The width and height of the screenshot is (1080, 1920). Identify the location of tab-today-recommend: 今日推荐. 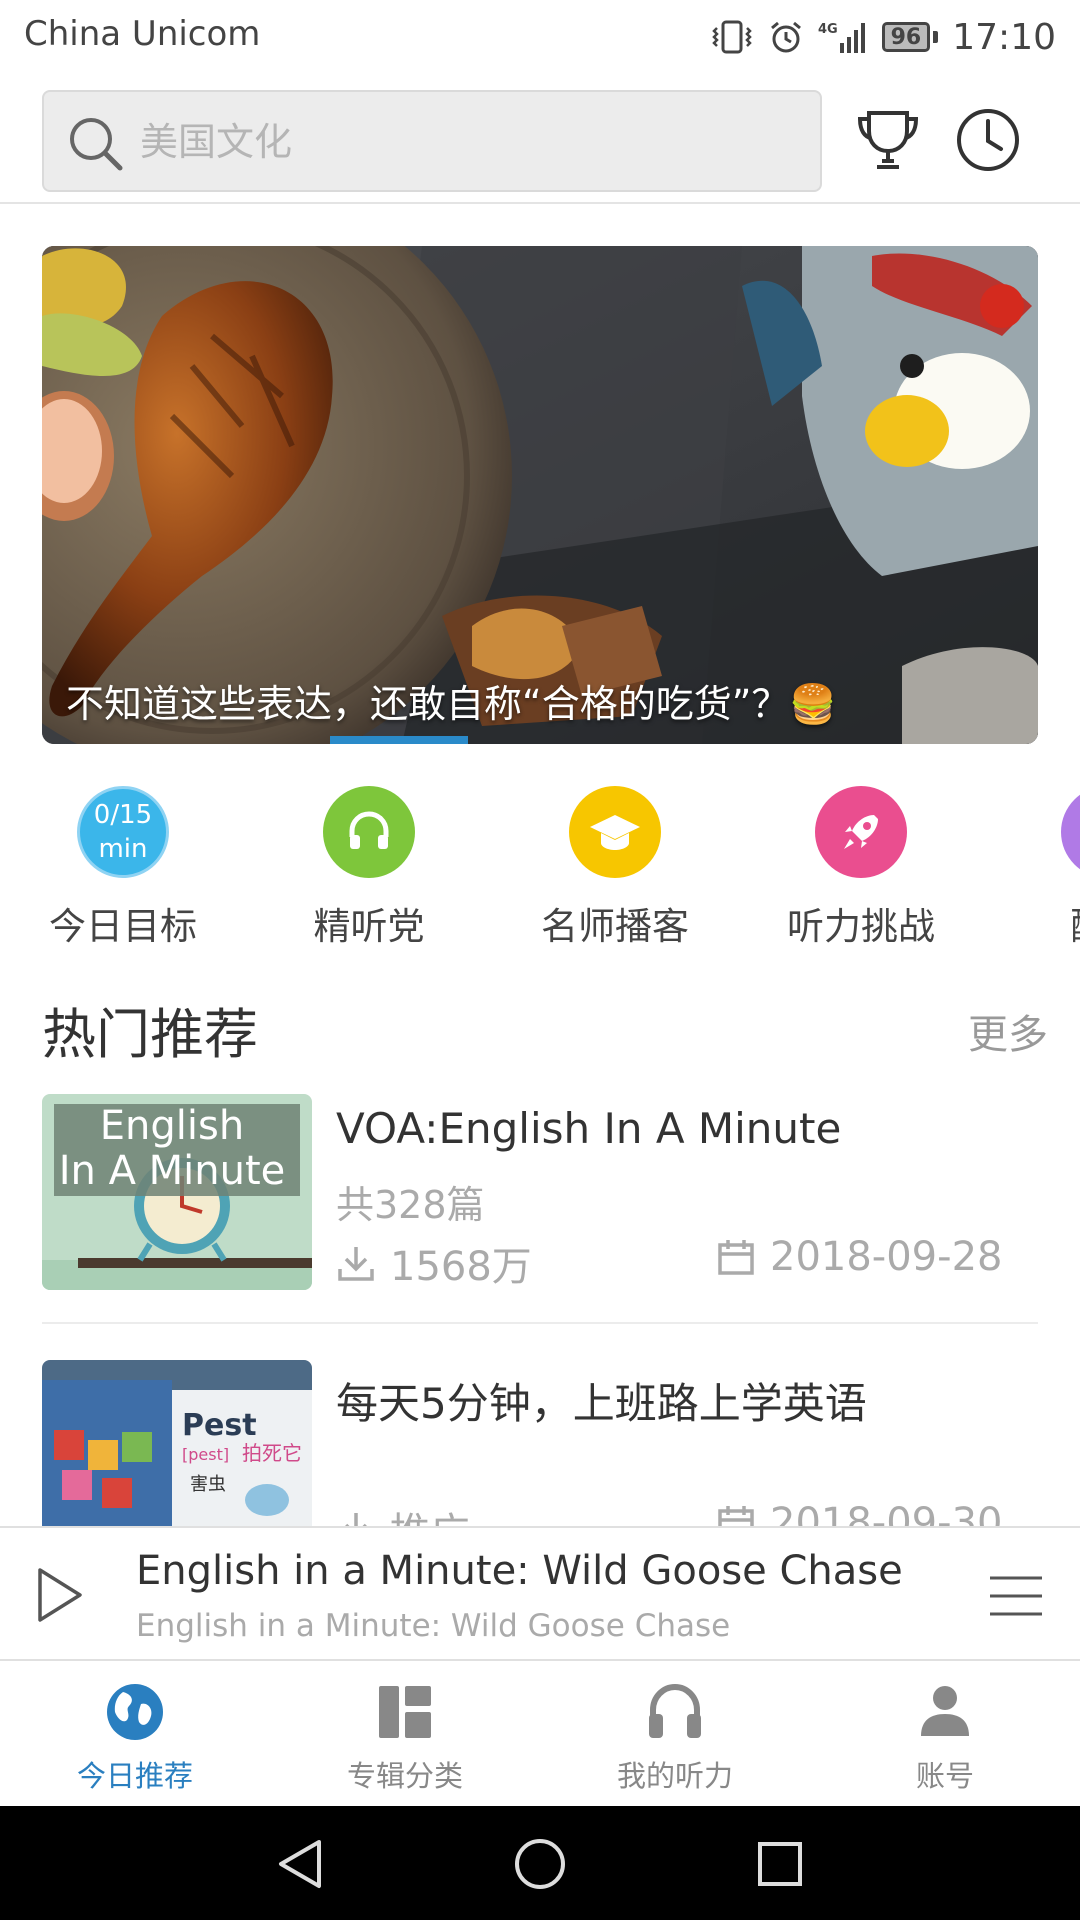
(135, 1733).